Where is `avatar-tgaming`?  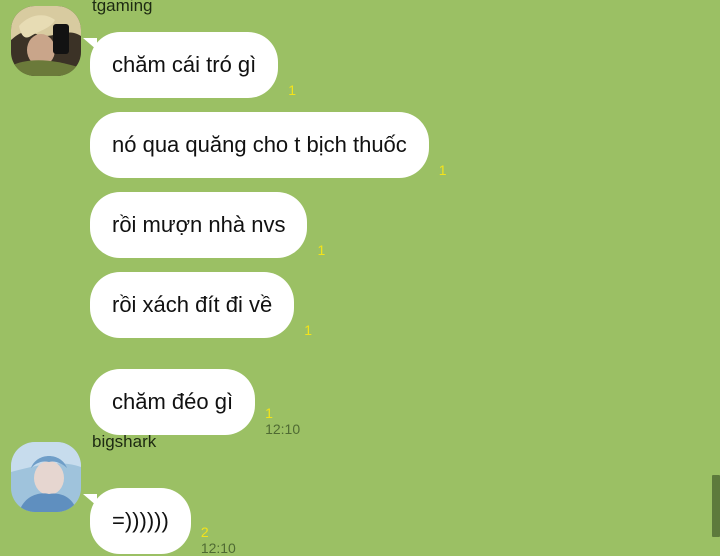 avatar-tgaming is located at coordinates (46, 41).